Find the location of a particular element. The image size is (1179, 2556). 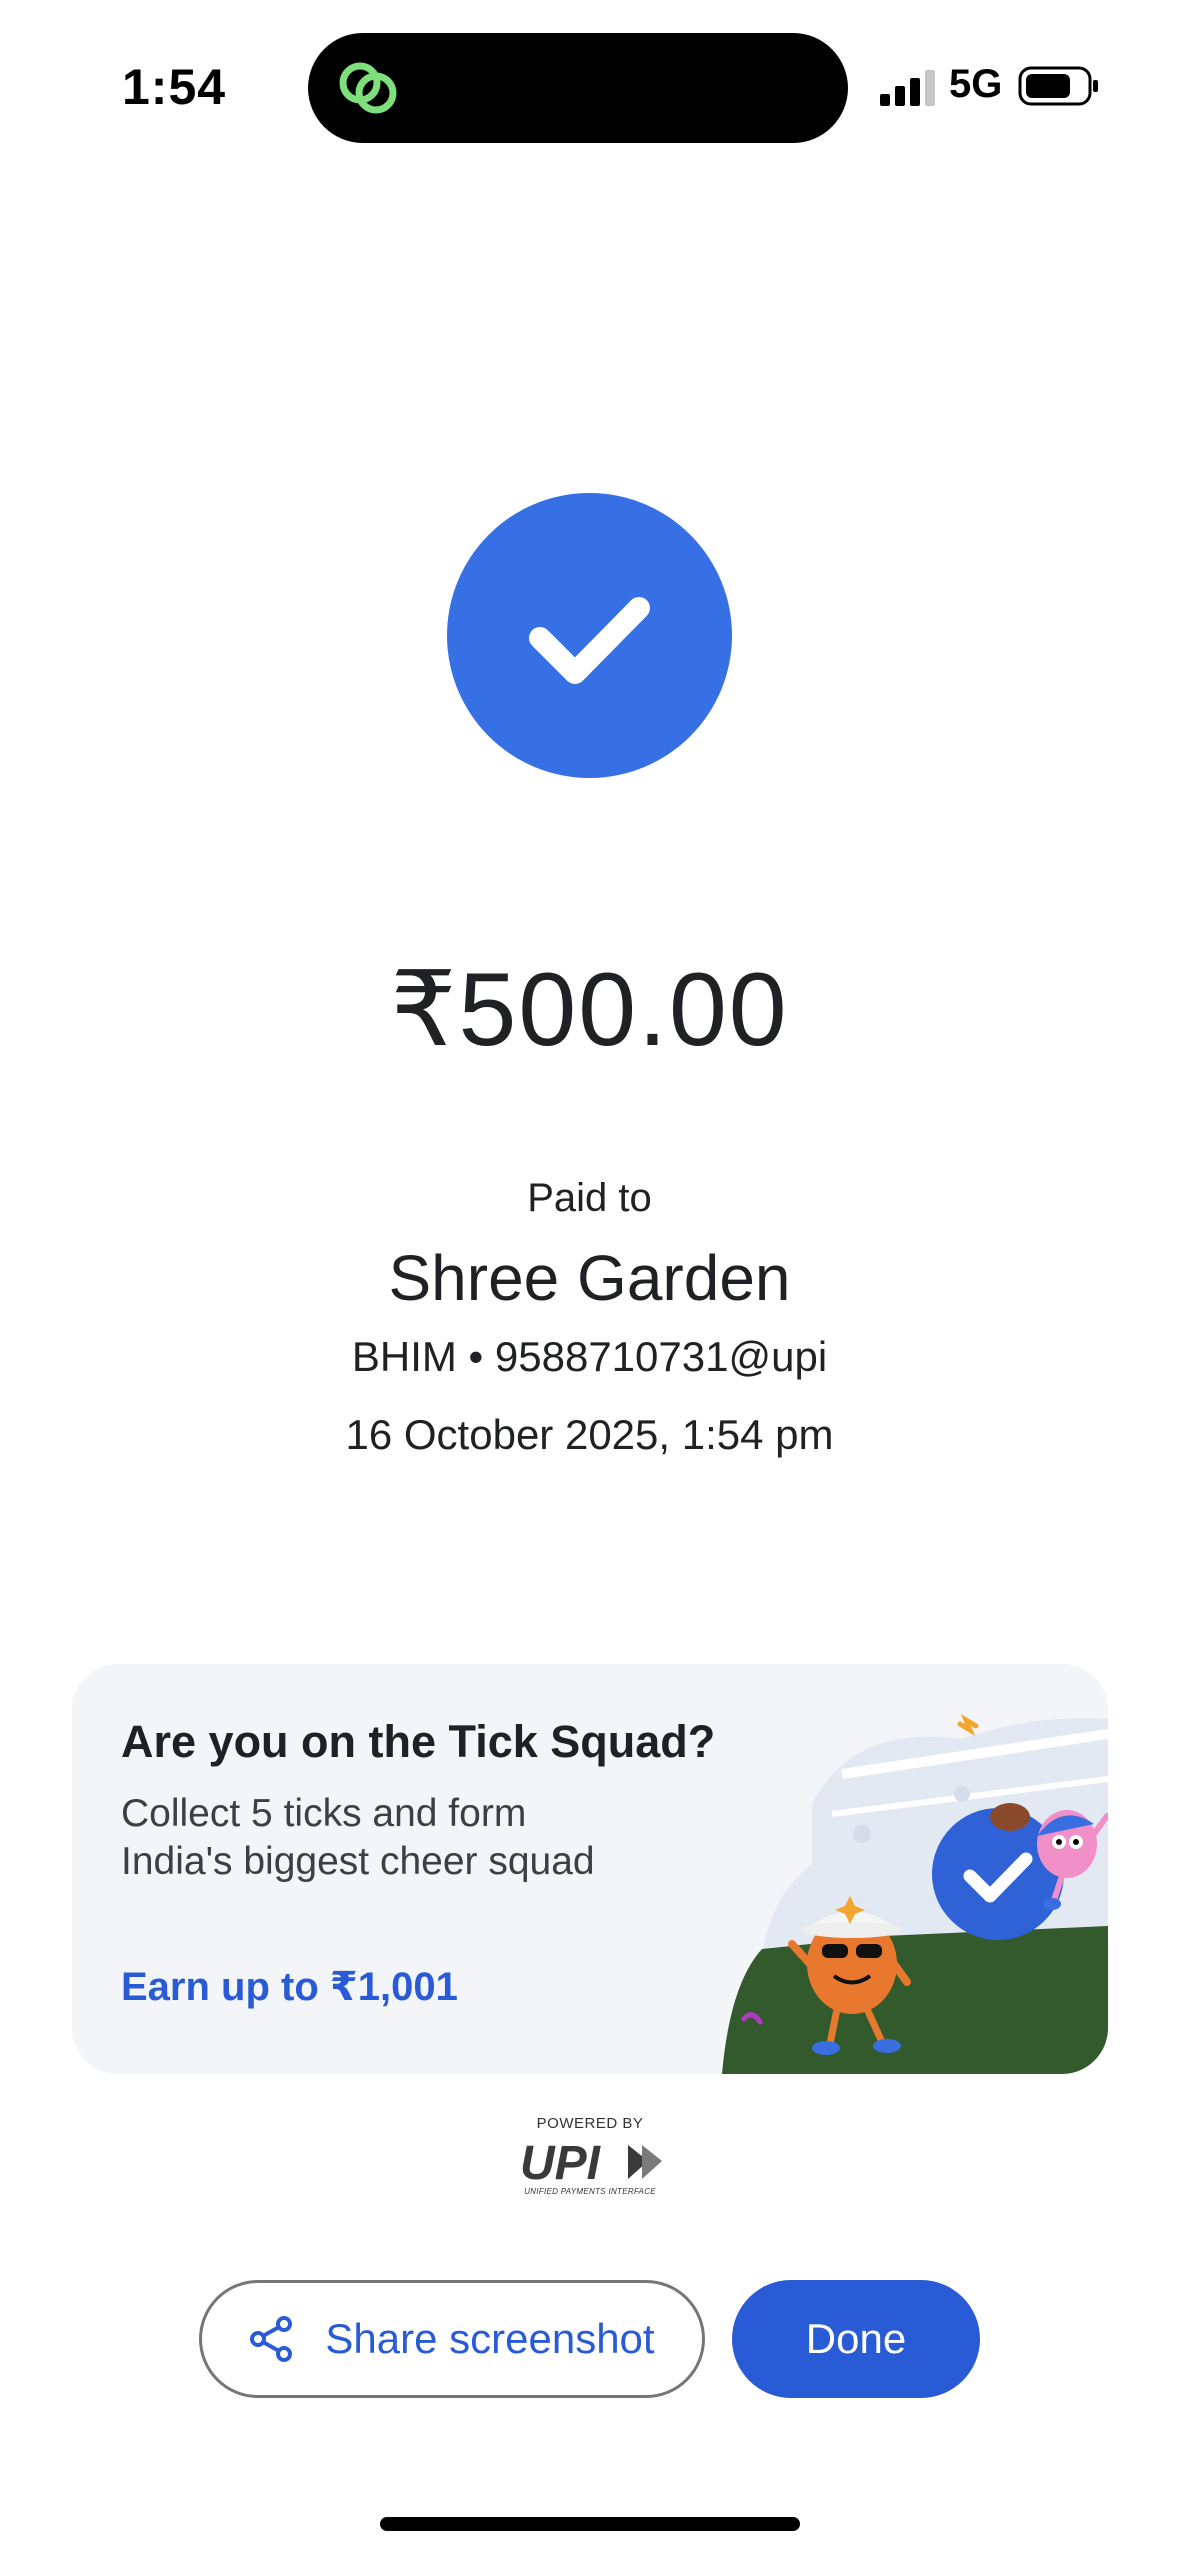

payment-datetime: 16 October 2025, 1:54 pm is located at coordinates (589, 1434).